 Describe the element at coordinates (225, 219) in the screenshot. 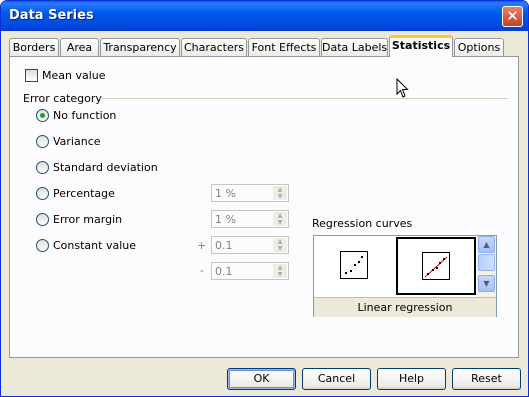

I see `error-margin-value: 1 %` at that location.